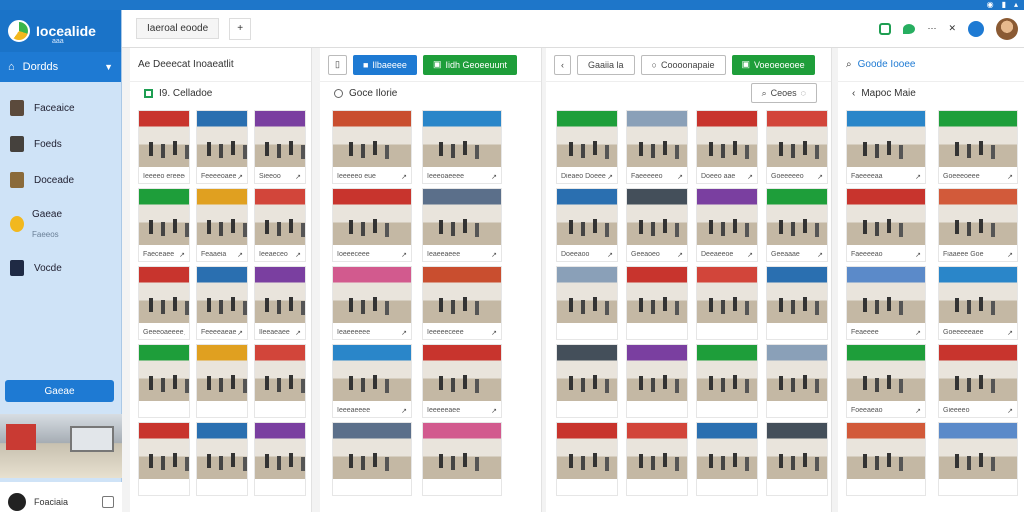 The image size is (1024, 512). Describe the element at coordinates (952, 28) in the screenshot. I see `close-icon: ✕` at that location.